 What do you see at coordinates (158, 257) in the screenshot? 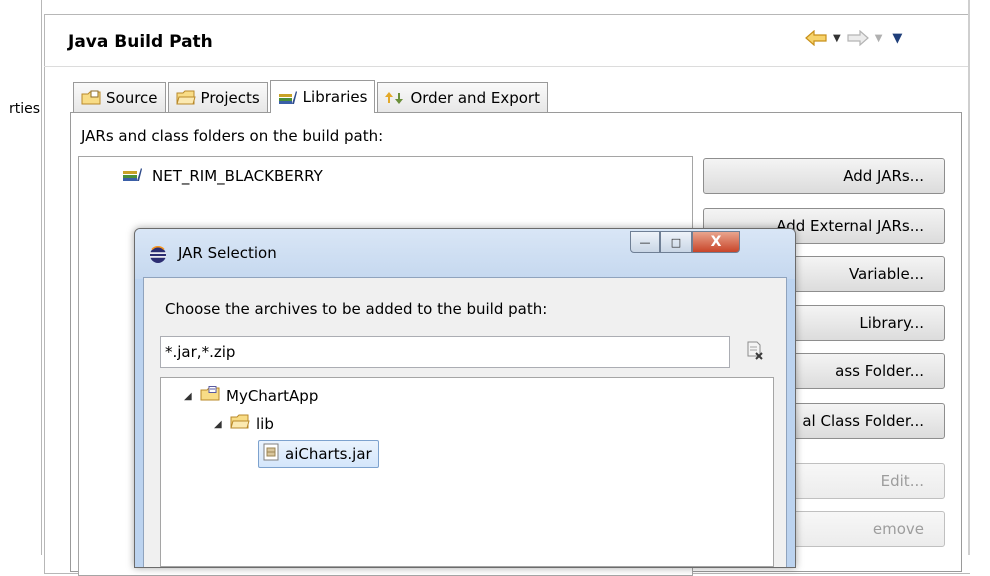
I see `eclipse-icon` at bounding box center [158, 257].